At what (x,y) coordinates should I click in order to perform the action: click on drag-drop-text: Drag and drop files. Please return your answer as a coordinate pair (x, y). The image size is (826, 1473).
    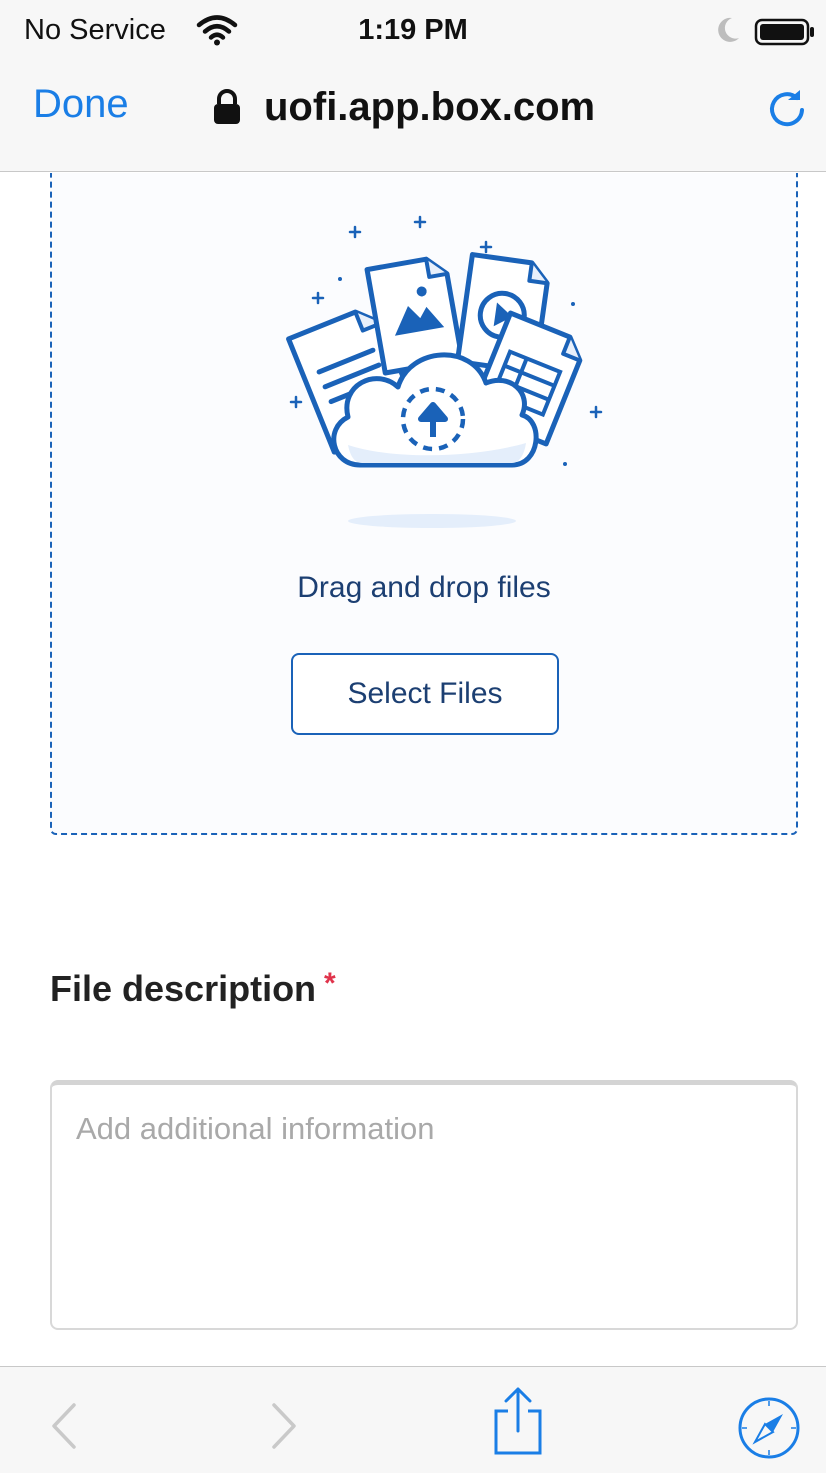
    Looking at the image, I should click on (424, 587).